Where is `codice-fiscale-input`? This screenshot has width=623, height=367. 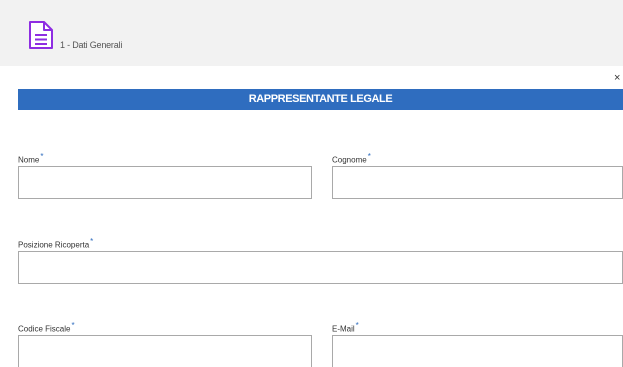 codice-fiscale-input is located at coordinates (165, 351).